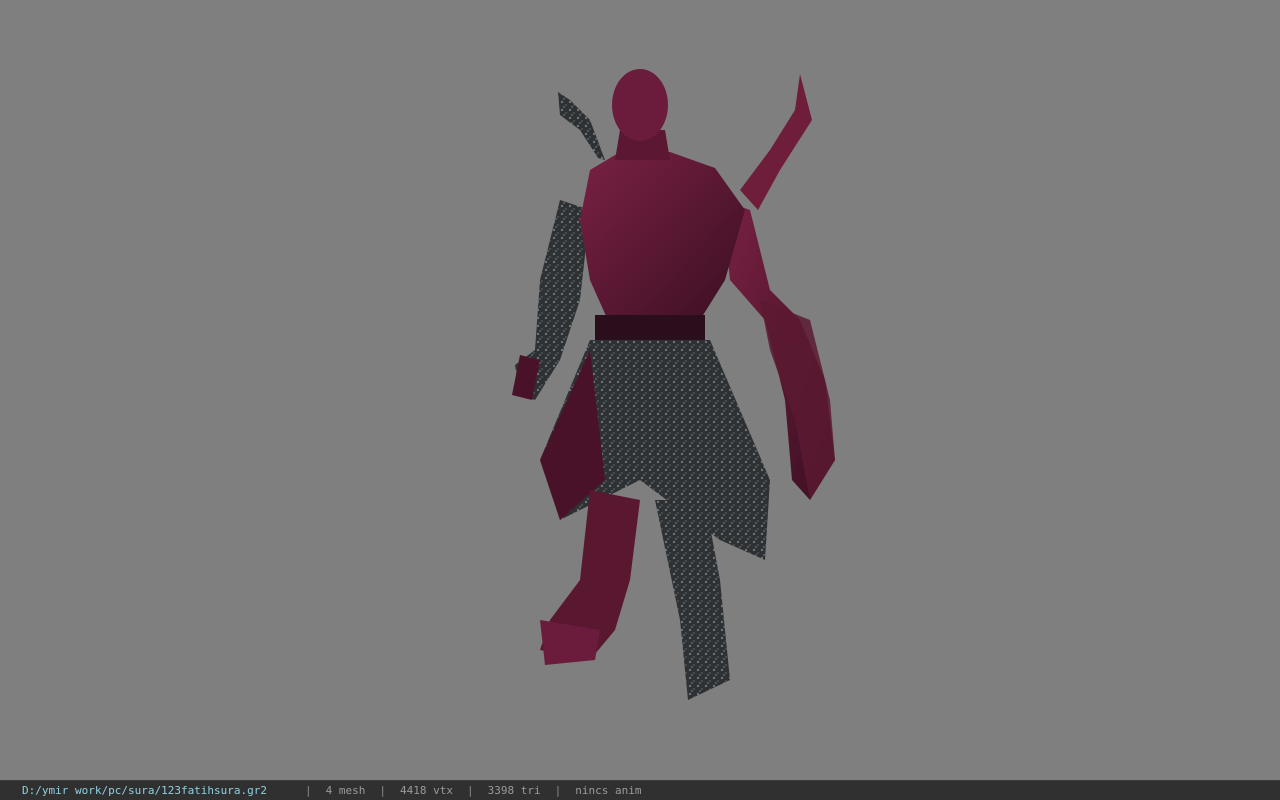  I want to click on vertex-count: 4418 vtx, so click(427, 790).